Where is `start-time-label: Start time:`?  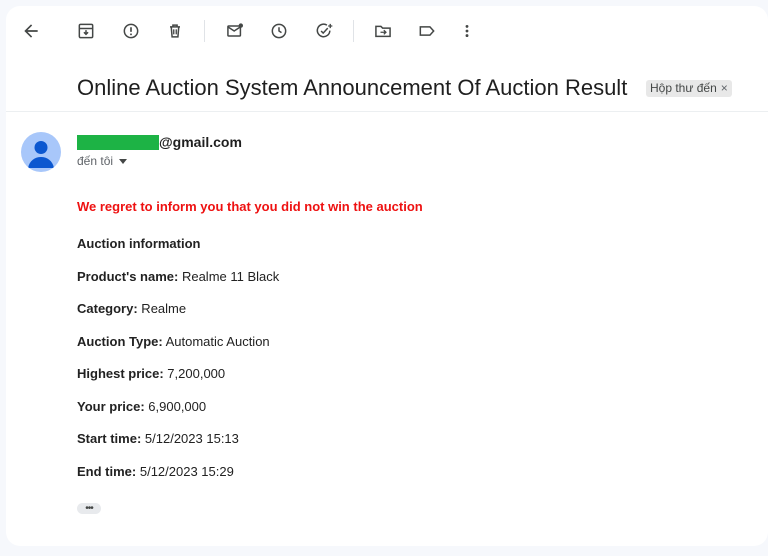
start-time-label: Start time: is located at coordinates (109, 438).